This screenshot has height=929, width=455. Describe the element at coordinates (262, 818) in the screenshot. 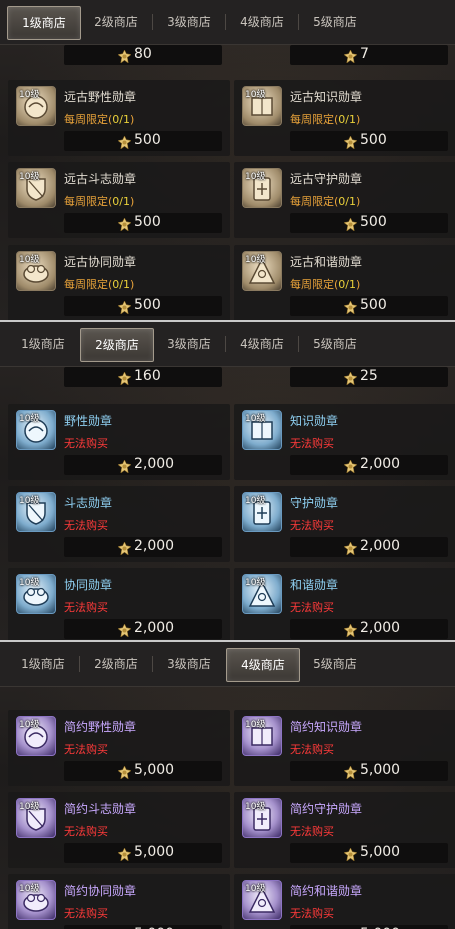

I see `guardian-medal-icon: 10级` at that location.